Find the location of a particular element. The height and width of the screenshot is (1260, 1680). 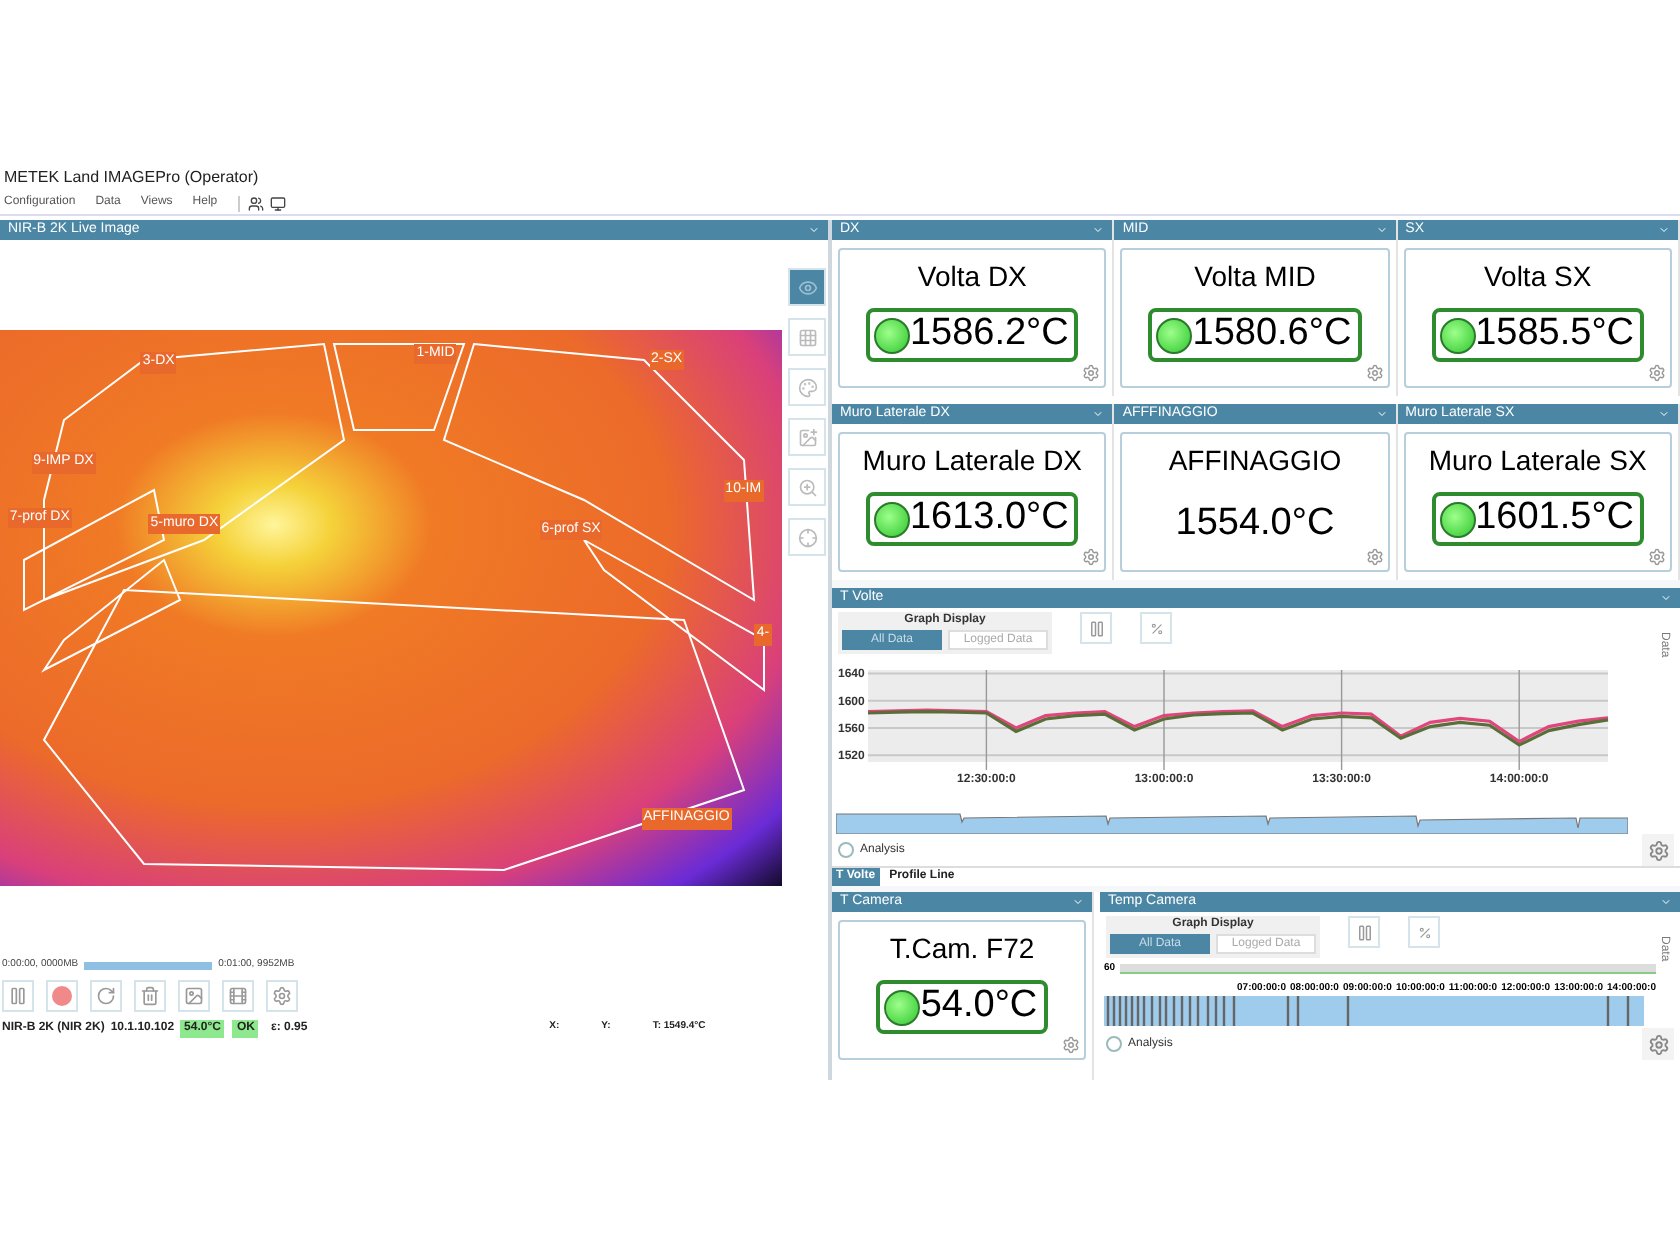

trash-icon is located at coordinates (150, 995).